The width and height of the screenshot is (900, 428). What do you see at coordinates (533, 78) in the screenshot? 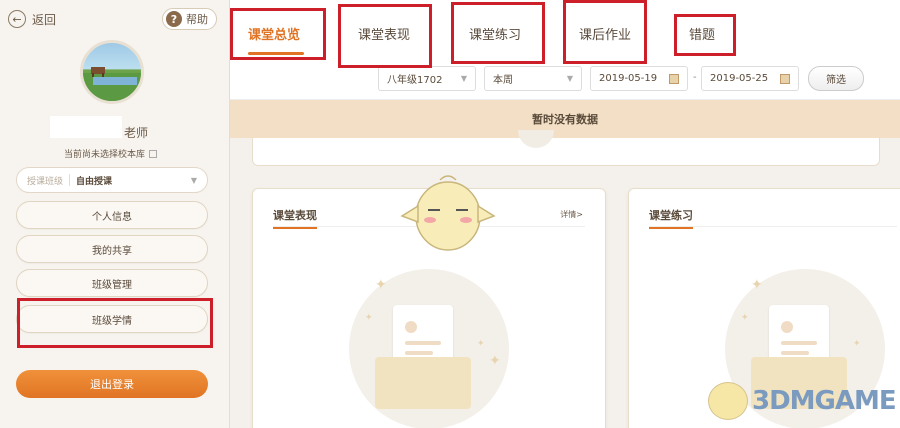
I see `period-select: 本周 ▼` at bounding box center [533, 78].